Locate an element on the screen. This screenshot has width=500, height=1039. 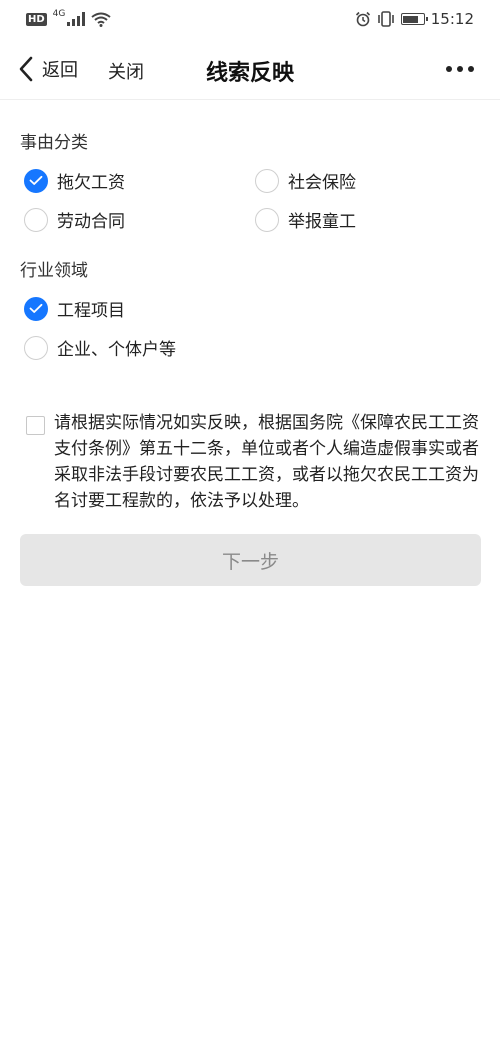
reason-section-title: 事由分类 is located at coordinates (54, 143).